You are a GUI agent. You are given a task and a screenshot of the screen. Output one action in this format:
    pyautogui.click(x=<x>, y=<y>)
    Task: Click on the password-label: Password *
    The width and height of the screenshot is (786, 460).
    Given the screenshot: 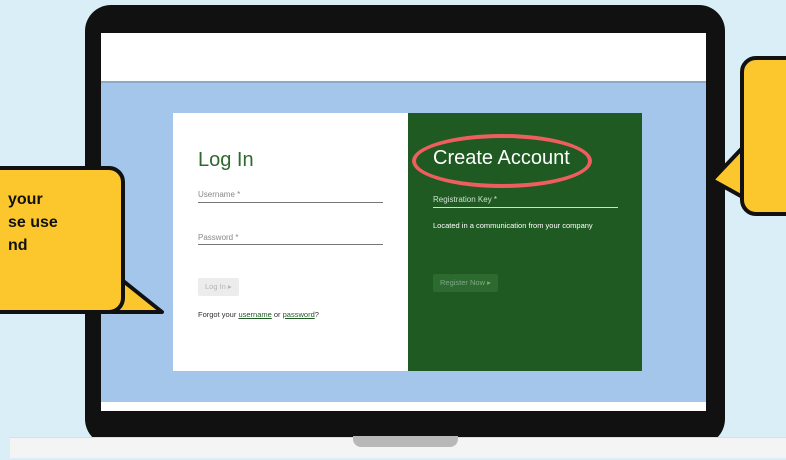 What is the action you would take?
    pyautogui.click(x=218, y=237)
    